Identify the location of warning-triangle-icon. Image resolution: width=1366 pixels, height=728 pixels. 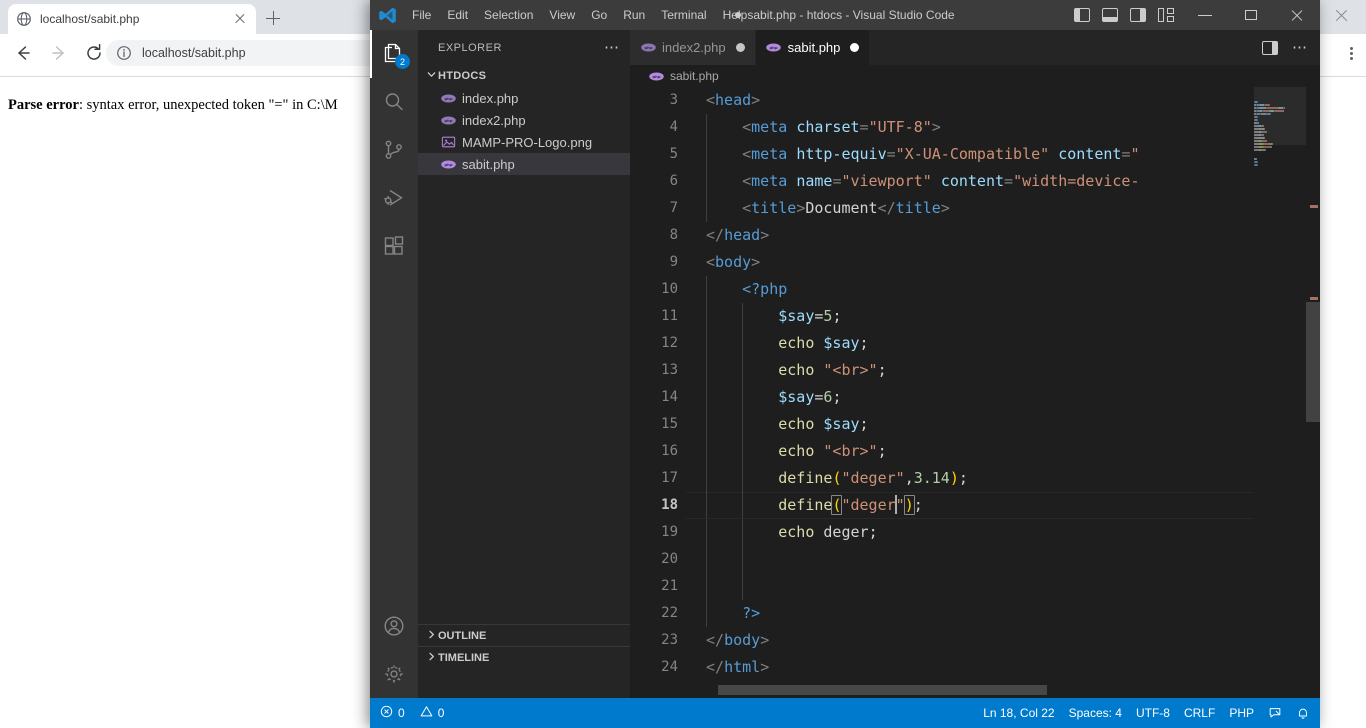
(426, 713).